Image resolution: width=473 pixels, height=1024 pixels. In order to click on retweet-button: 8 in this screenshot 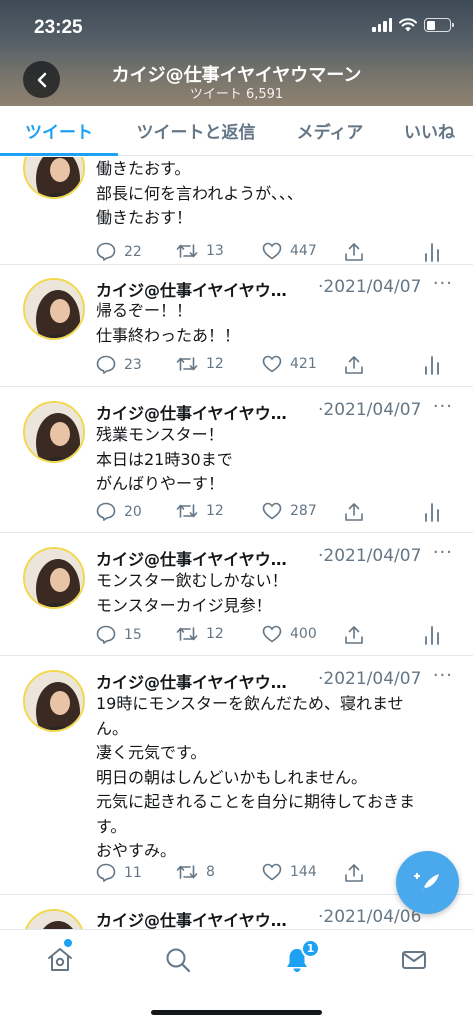, I will do `click(195, 872)`.